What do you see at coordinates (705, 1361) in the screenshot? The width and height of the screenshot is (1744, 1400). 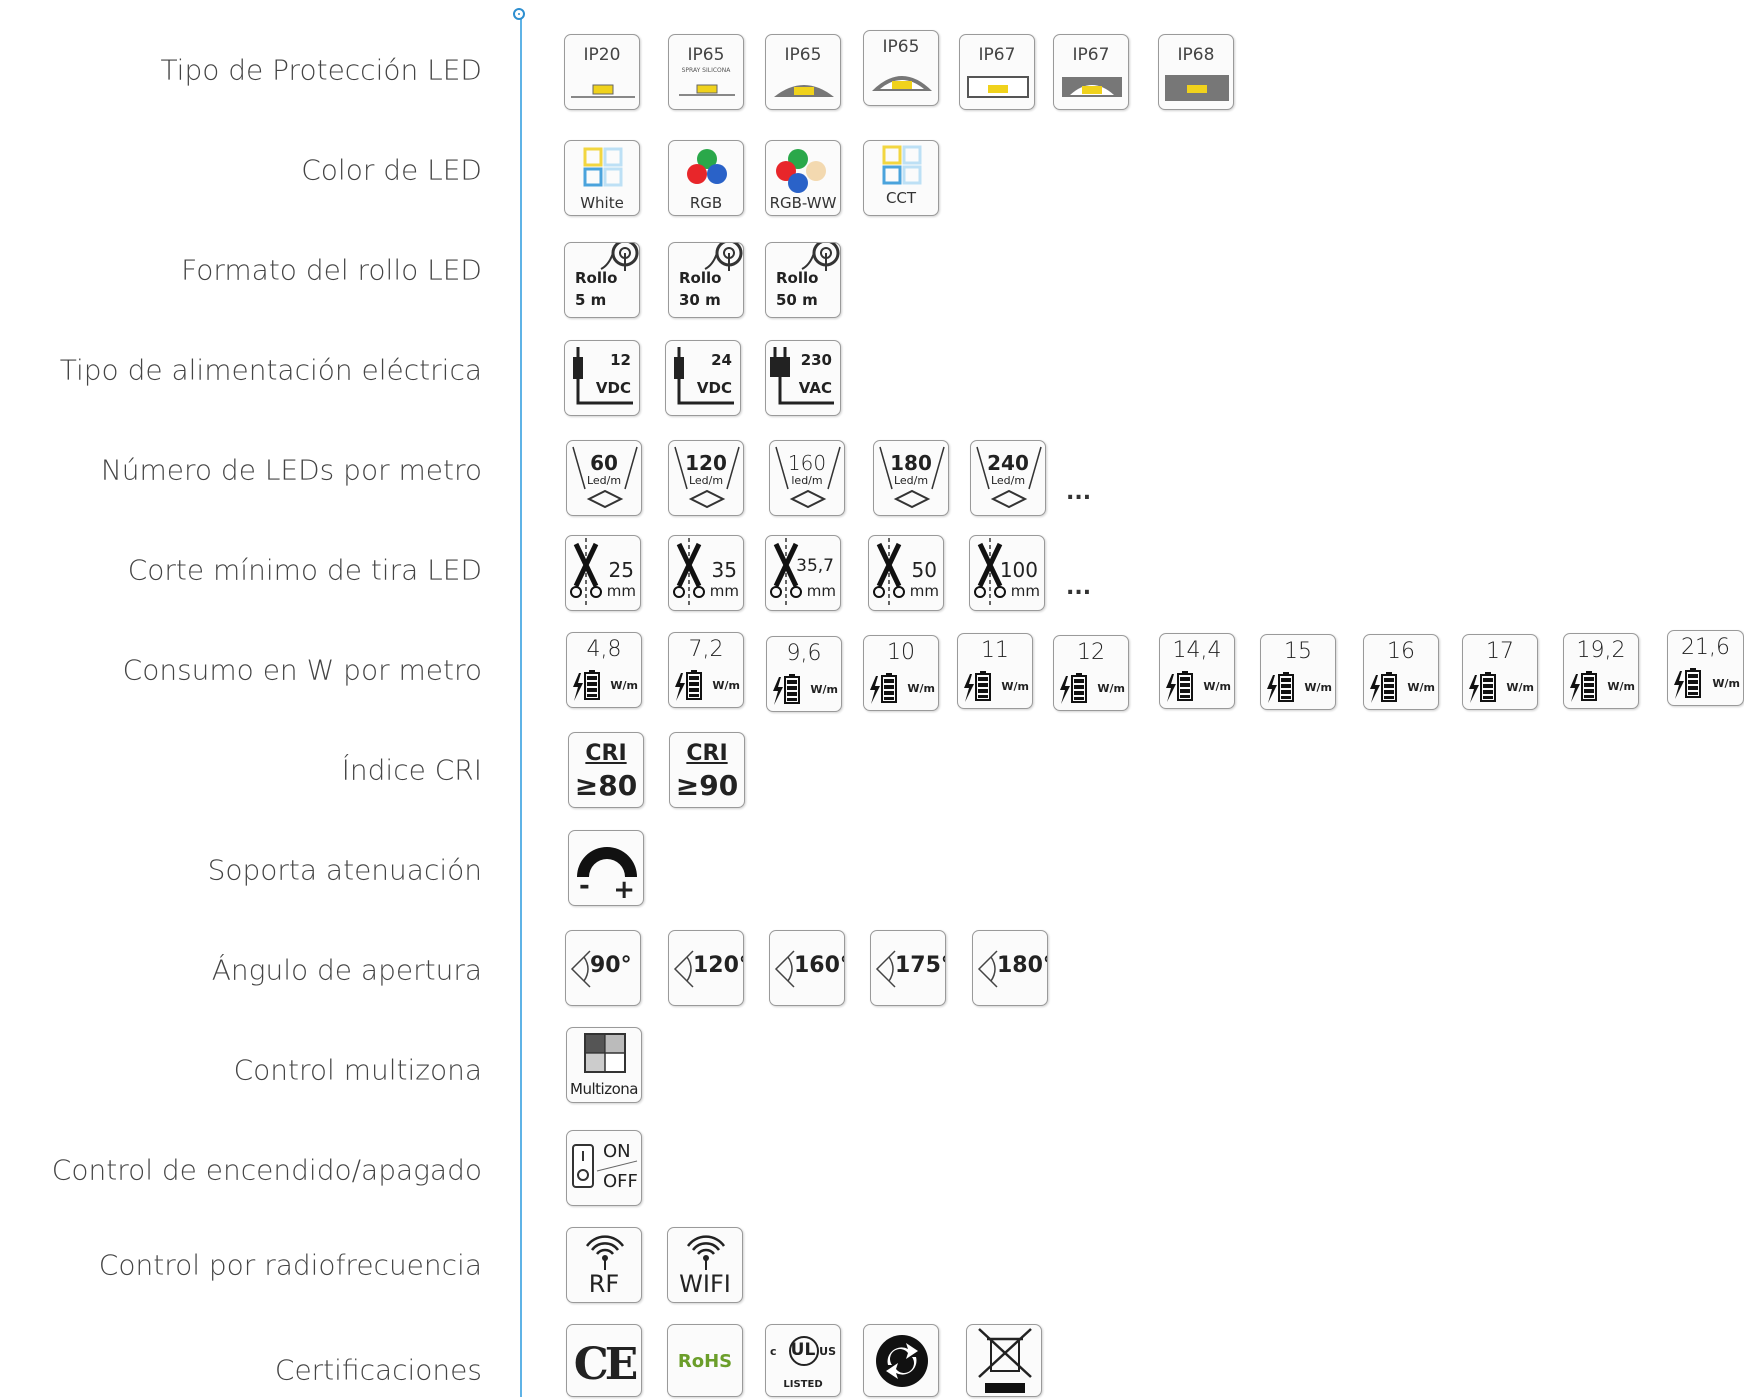 I see `rohs-label: RoHS` at bounding box center [705, 1361].